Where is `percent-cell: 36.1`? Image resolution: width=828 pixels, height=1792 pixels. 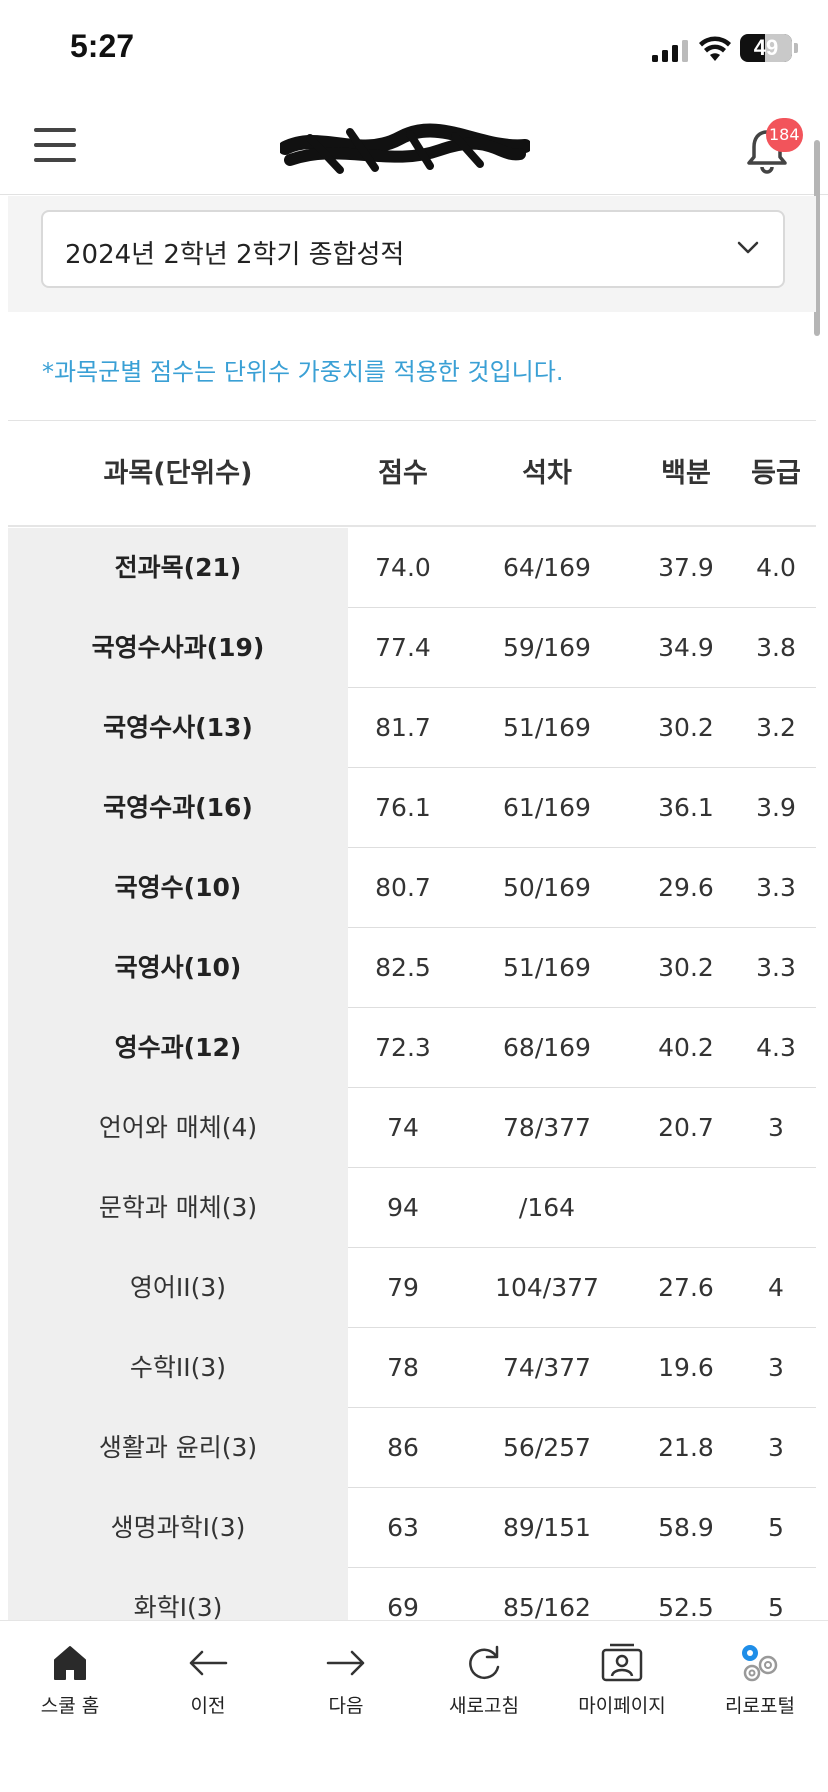 percent-cell: 36.1 is located at coordinates (686, 807).